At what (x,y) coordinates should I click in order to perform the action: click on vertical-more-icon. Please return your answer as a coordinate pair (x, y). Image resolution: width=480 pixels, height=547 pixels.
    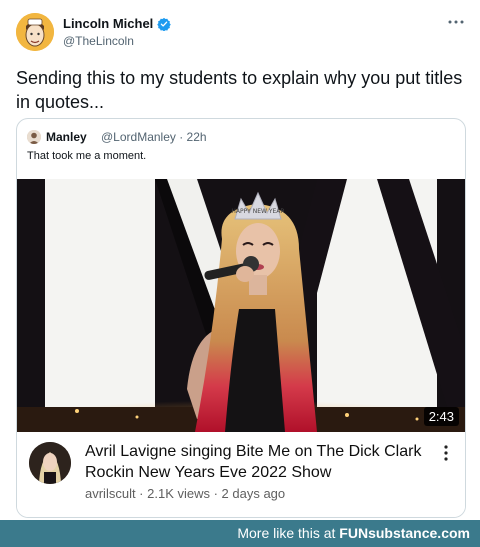
    Looking at the image, I should click on (446, 453).